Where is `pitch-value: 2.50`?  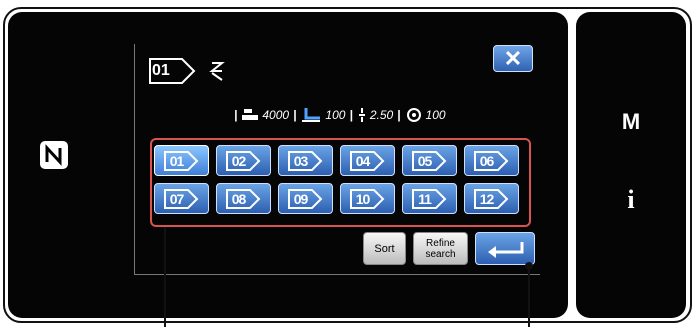
pitch-value: 2.50 is located at coordinates (381, 115).